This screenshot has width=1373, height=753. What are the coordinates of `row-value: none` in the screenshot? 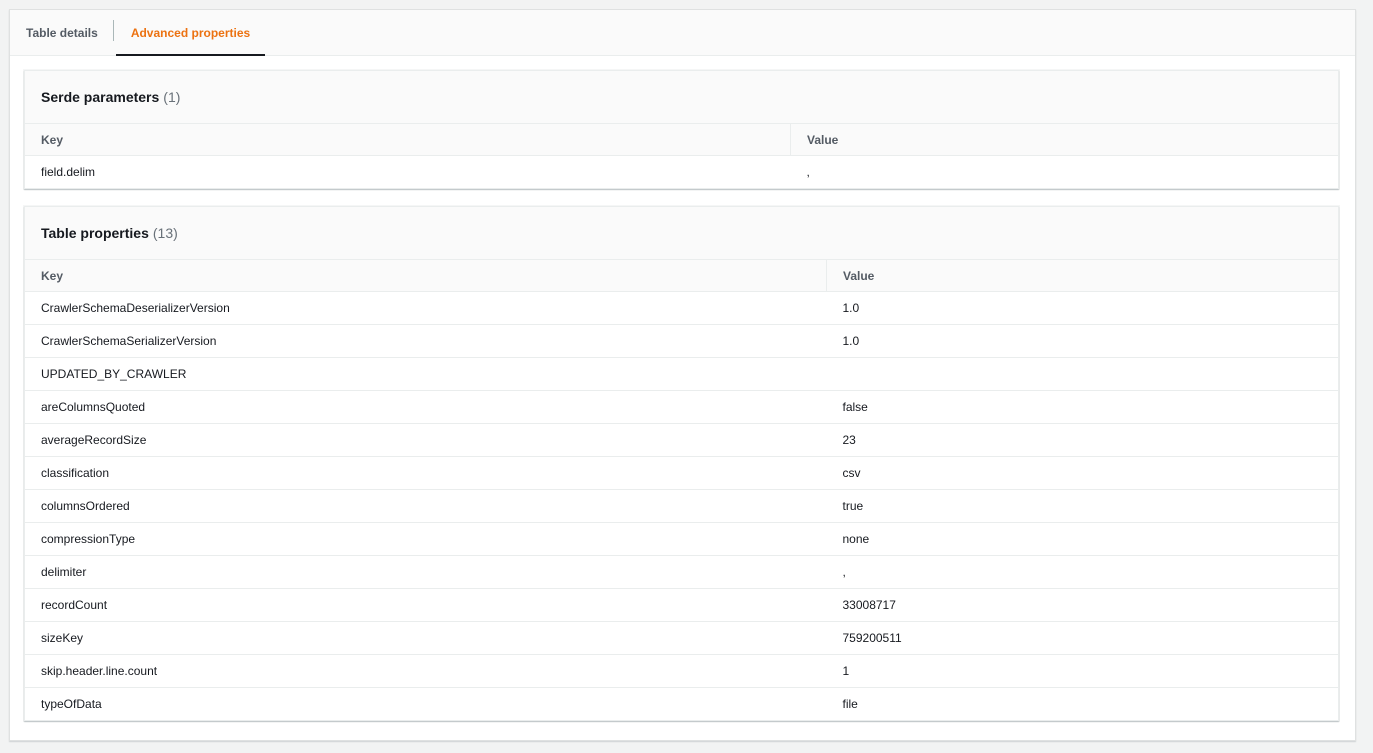 It's located at (1082, 539).